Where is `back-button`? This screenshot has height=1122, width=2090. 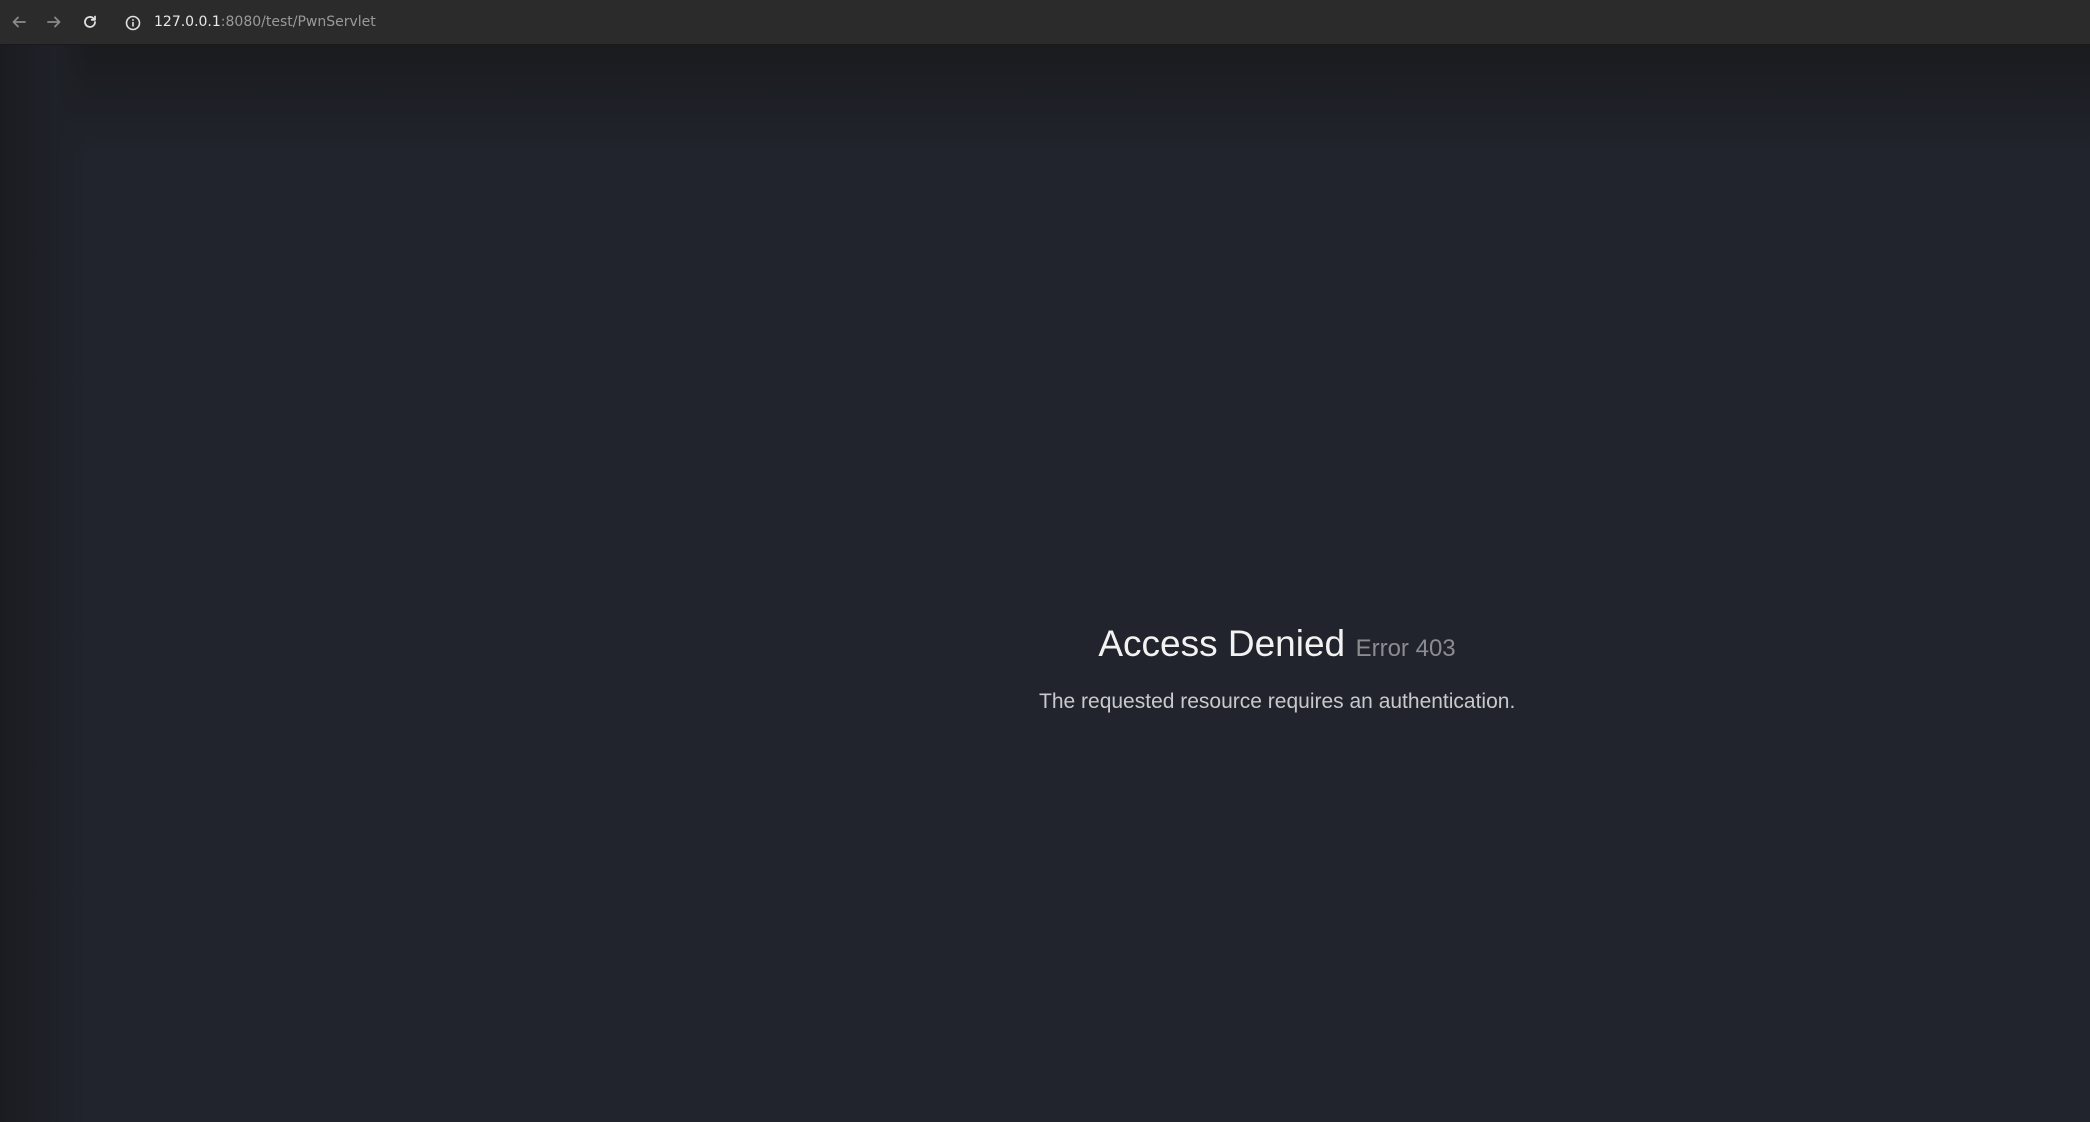 back-button is located at coordinates (19, 22).